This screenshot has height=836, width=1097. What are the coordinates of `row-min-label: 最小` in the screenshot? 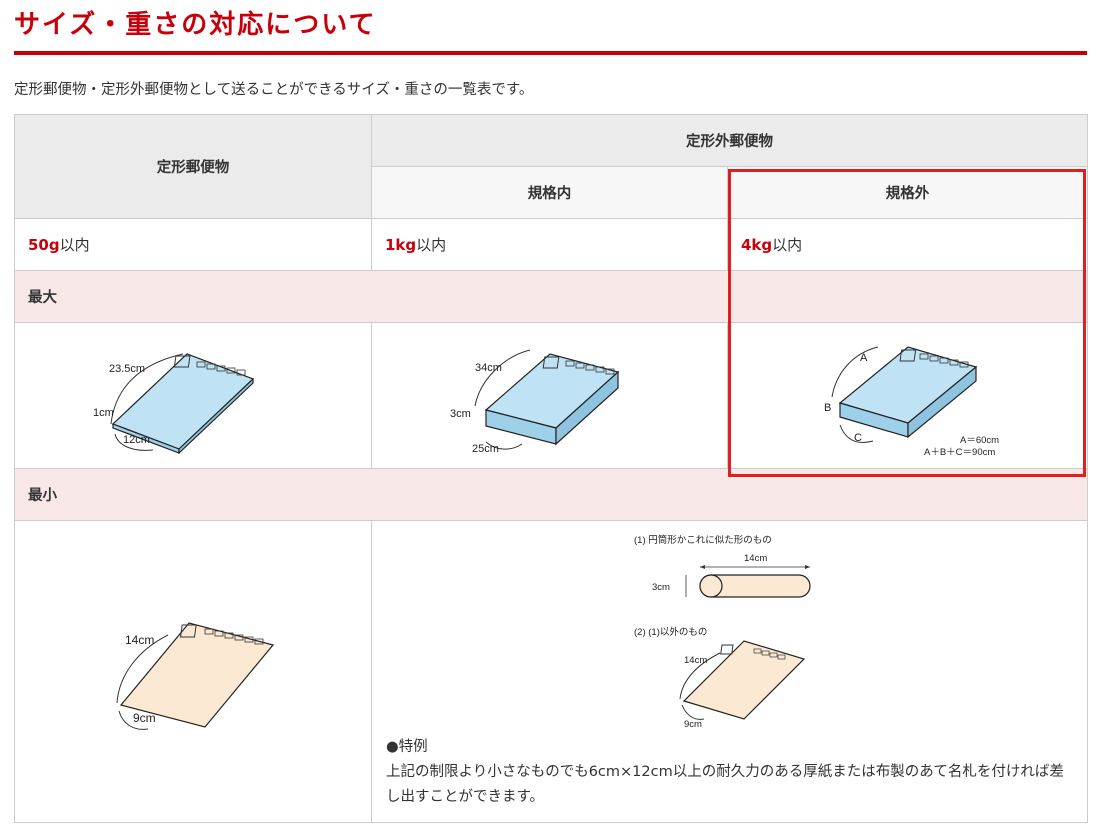 It's located at (551, 494).